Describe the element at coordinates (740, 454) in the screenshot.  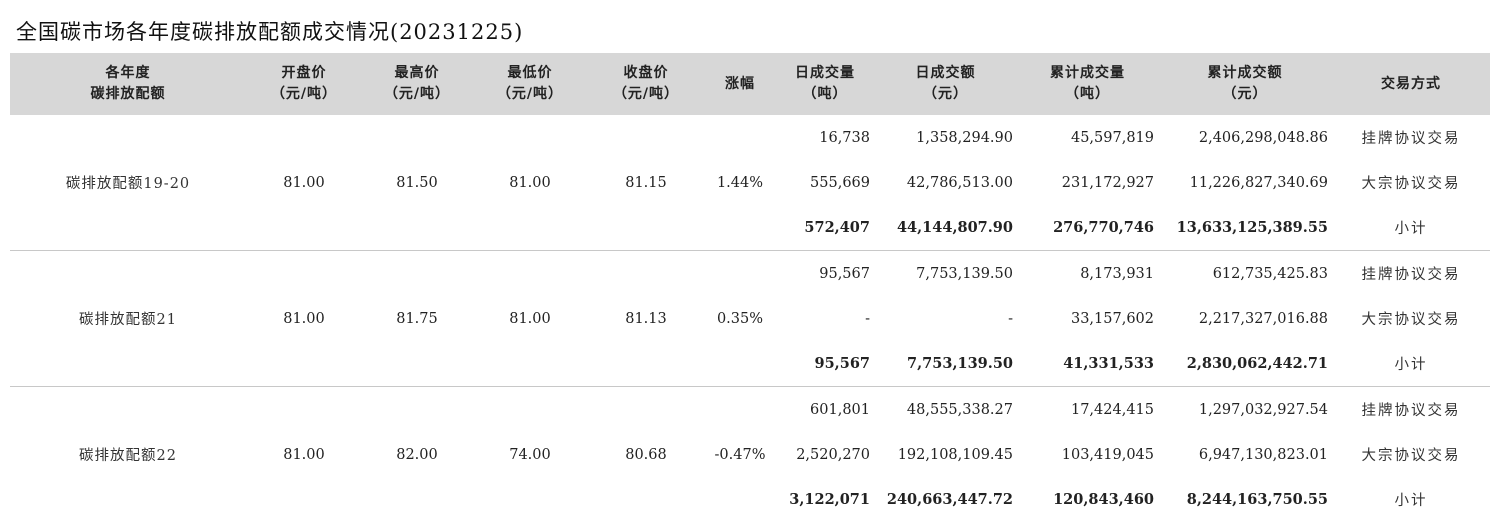
I see `price-change: -0.47%` at that location.